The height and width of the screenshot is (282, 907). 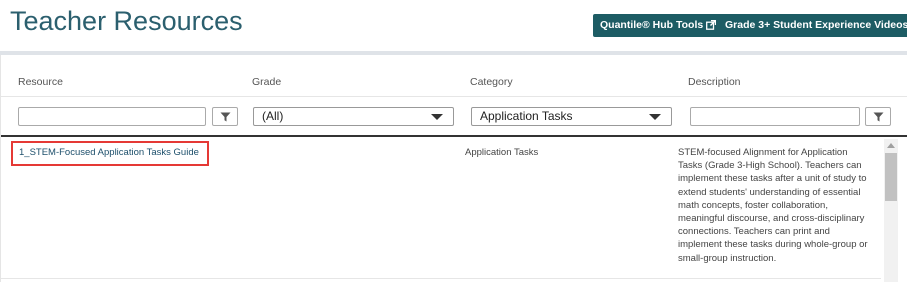 What do you see at coordinates (112, 116) in the screenshot?
I see `resource-filter-input` at bounding box center [112, 116].